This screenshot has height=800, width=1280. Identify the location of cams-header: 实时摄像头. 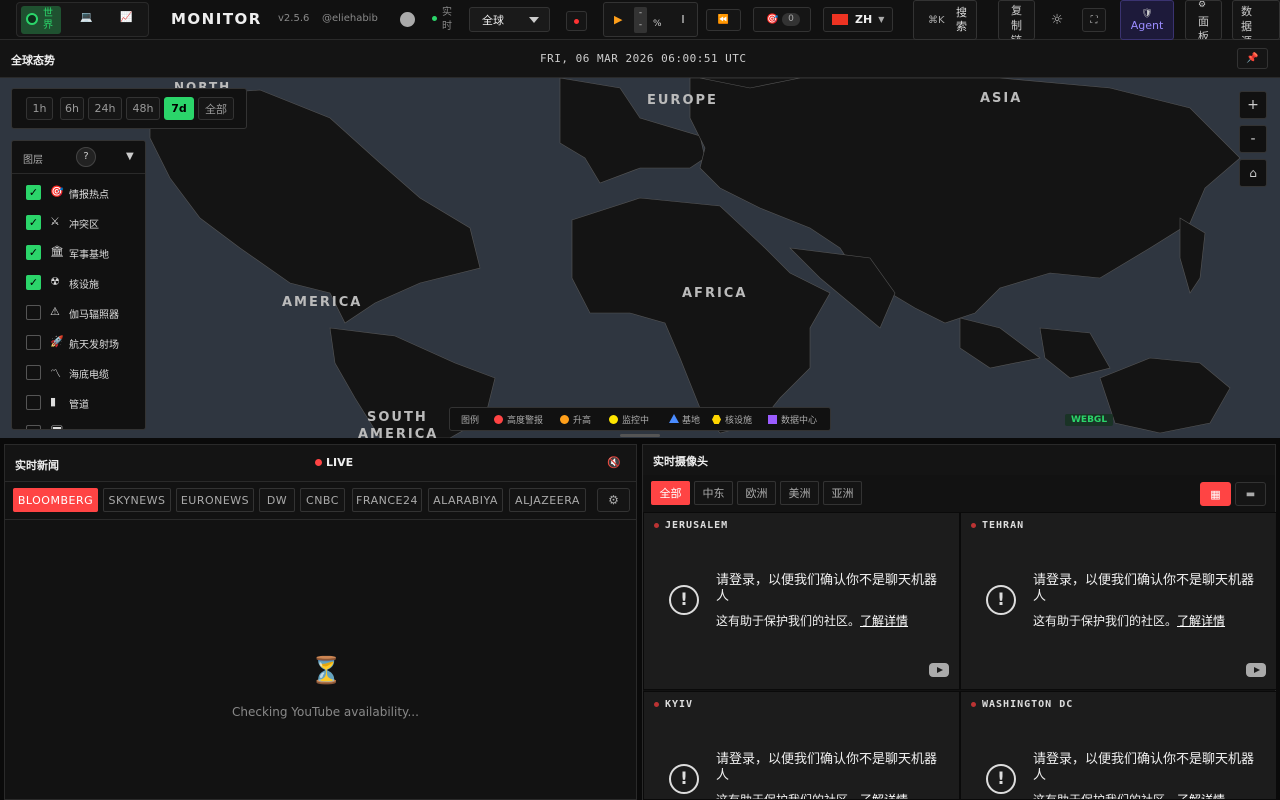
(959, 460).